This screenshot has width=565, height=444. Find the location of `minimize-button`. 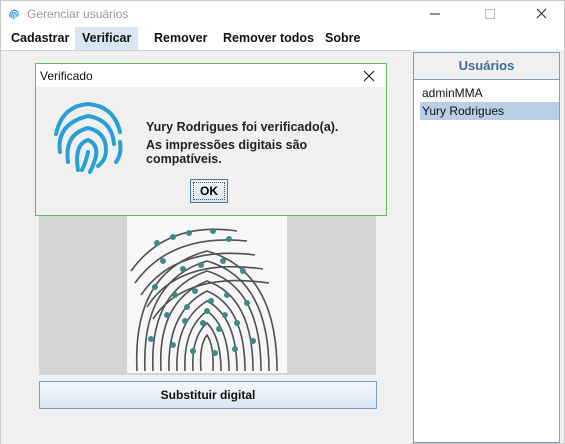

minimize-button is located at coordinates (435, 14).